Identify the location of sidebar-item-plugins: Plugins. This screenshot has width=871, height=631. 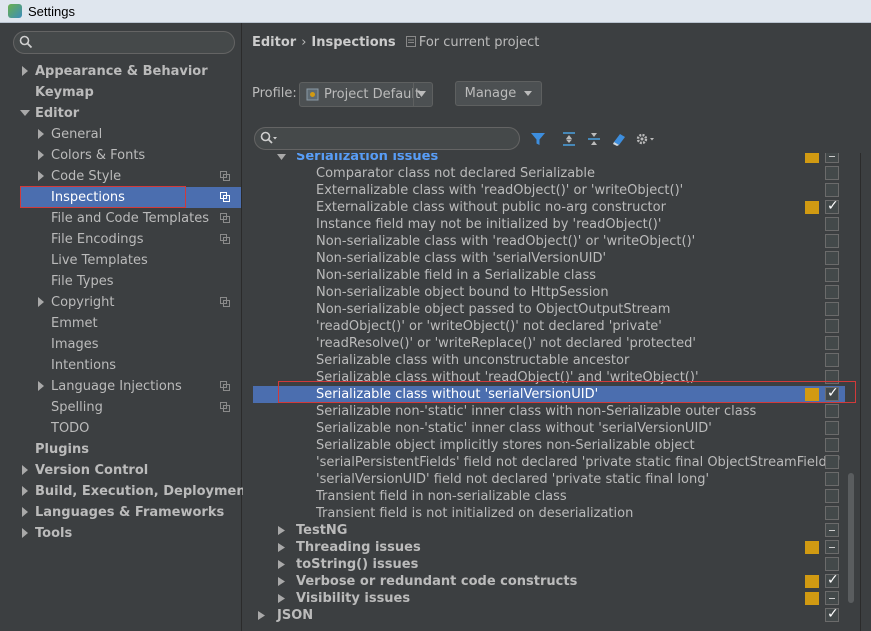
(120, 449).